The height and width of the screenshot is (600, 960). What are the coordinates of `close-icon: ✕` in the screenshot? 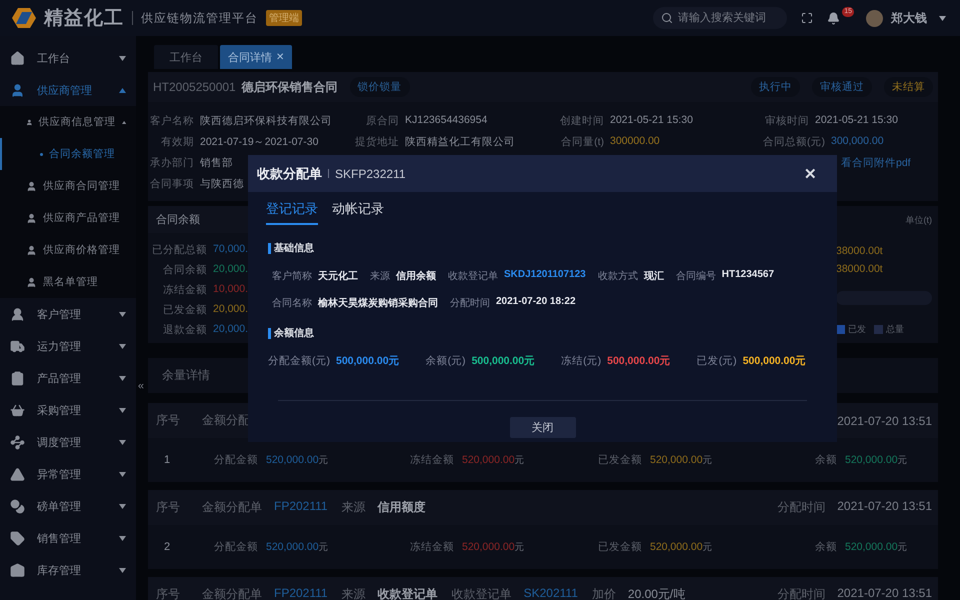 It's located at (280, 57).